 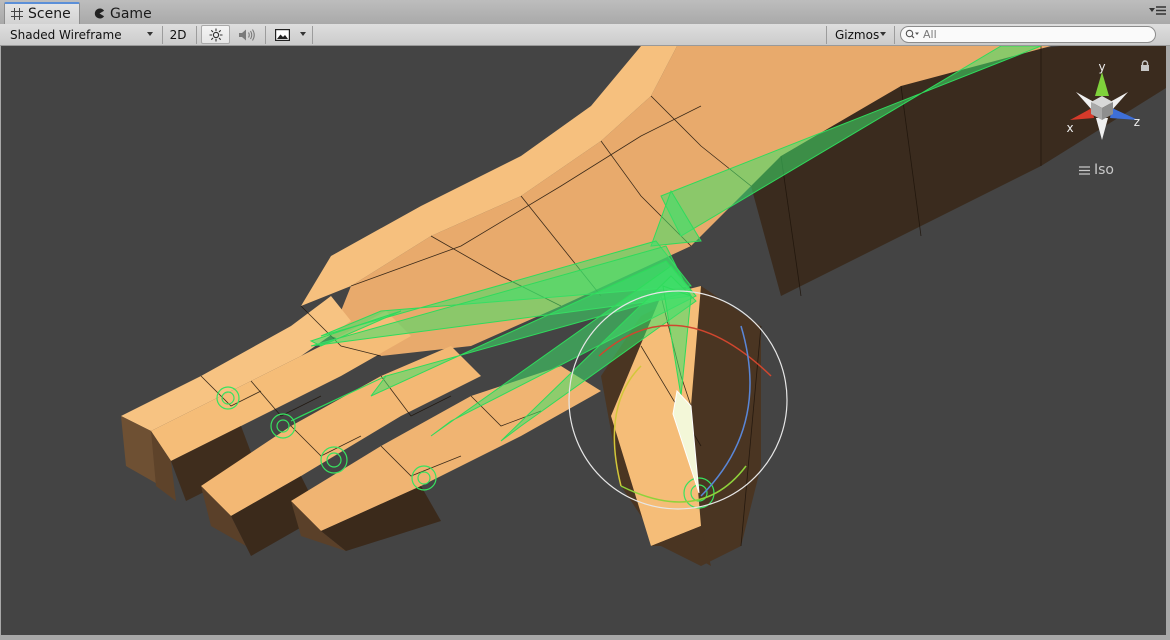 I want to click on scene-effects-button, so click(x=282, y=34).